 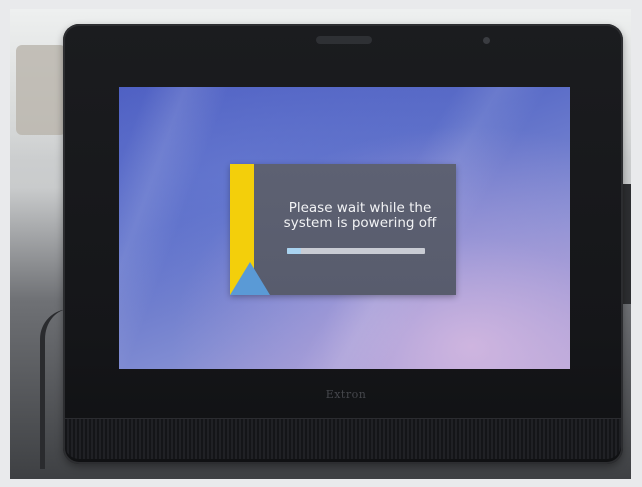 What do you see at coordinates (346, 394) in the screenshot?
I see `brand-logo: Extron` at bounding box center [346, 394].